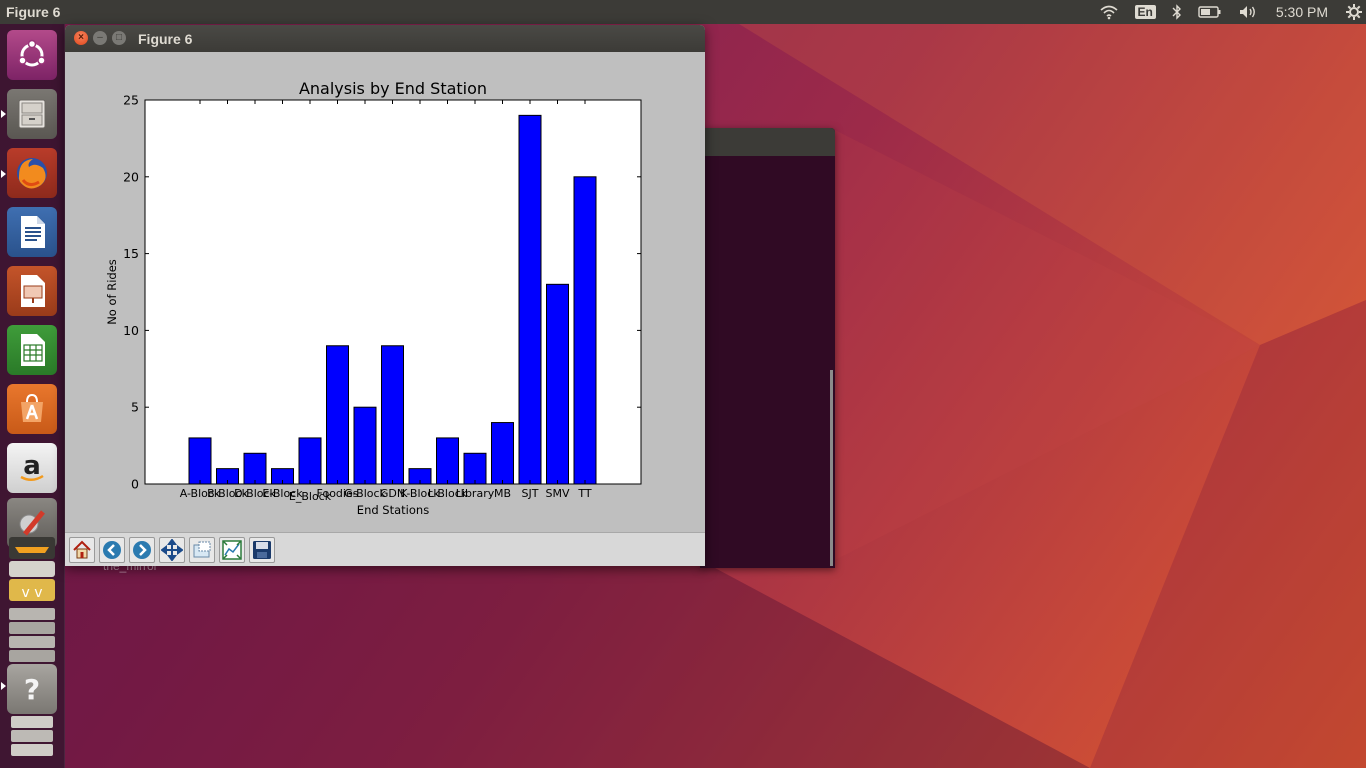 The width and height of the screenshot is (1366, 768). Describe the element at coordinates (557, 384) in the screenshot. I see `bar-smv` at that location.